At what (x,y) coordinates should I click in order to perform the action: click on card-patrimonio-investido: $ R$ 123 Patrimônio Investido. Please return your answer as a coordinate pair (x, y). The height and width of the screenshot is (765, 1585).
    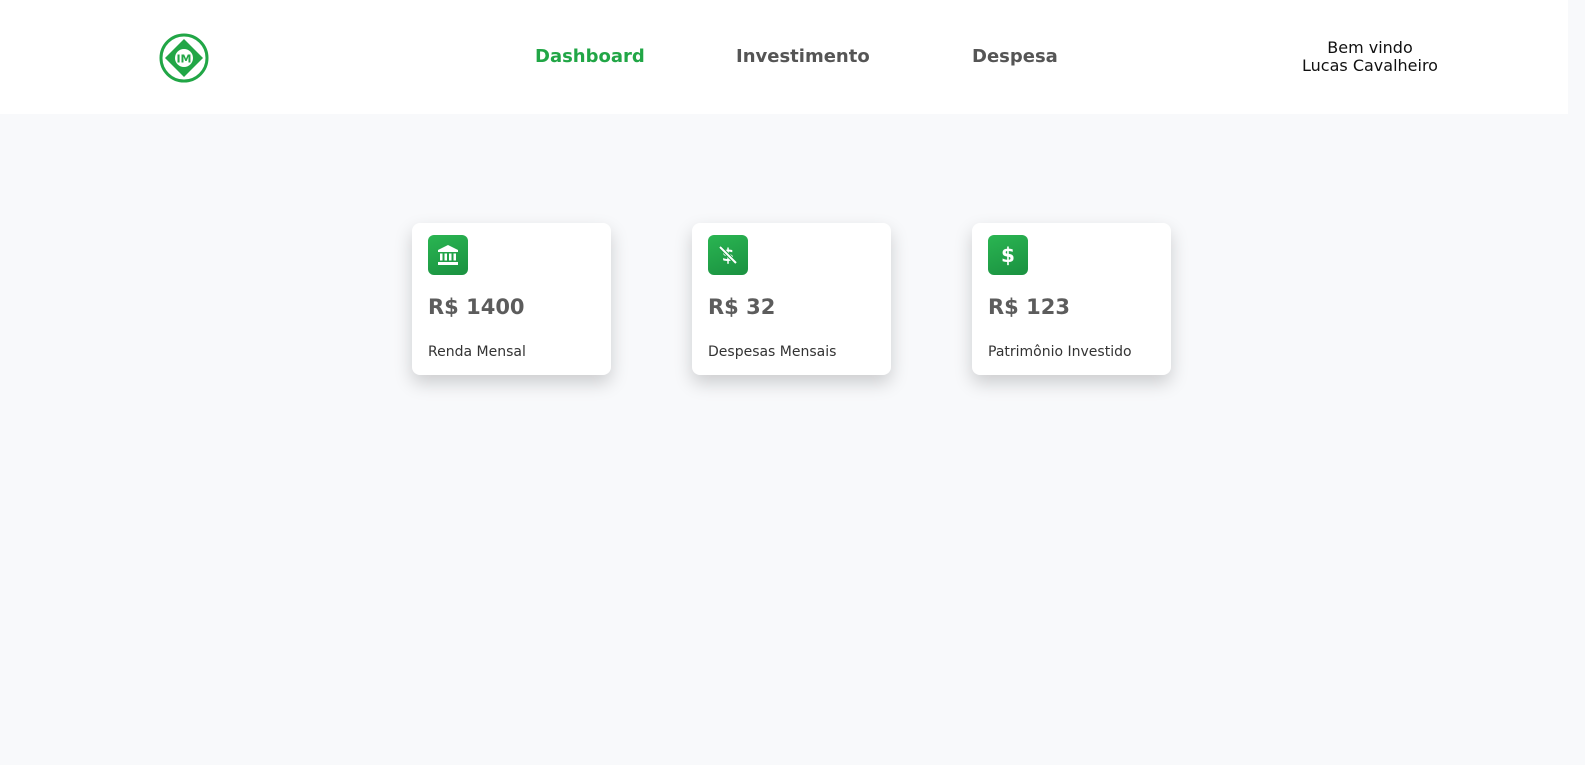
    Looking at the image, I should click on (1071, 299).